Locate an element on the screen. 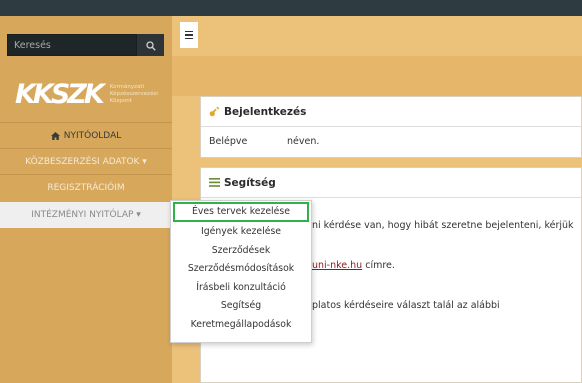 The image size is (582, 383). login-panel-header: Bejelentkezés is located at coordinates (391, 112).